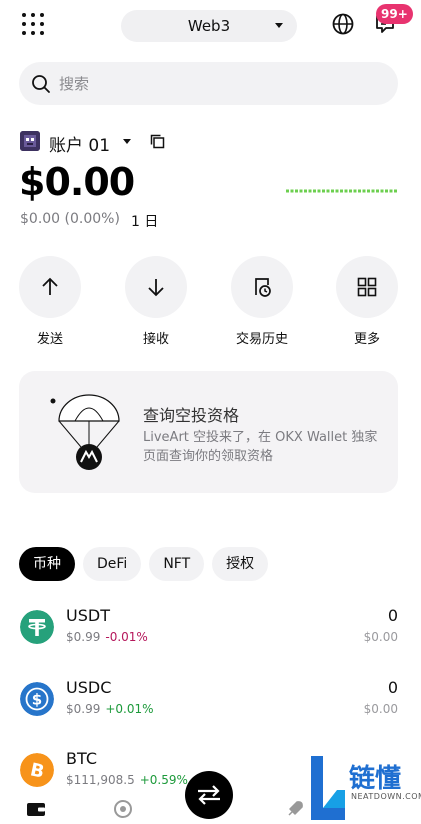 This screenshot has height=824, width=421. Describe the element at coordinates (157, 141) in the screenshot. I see `copy-icon` at that location.